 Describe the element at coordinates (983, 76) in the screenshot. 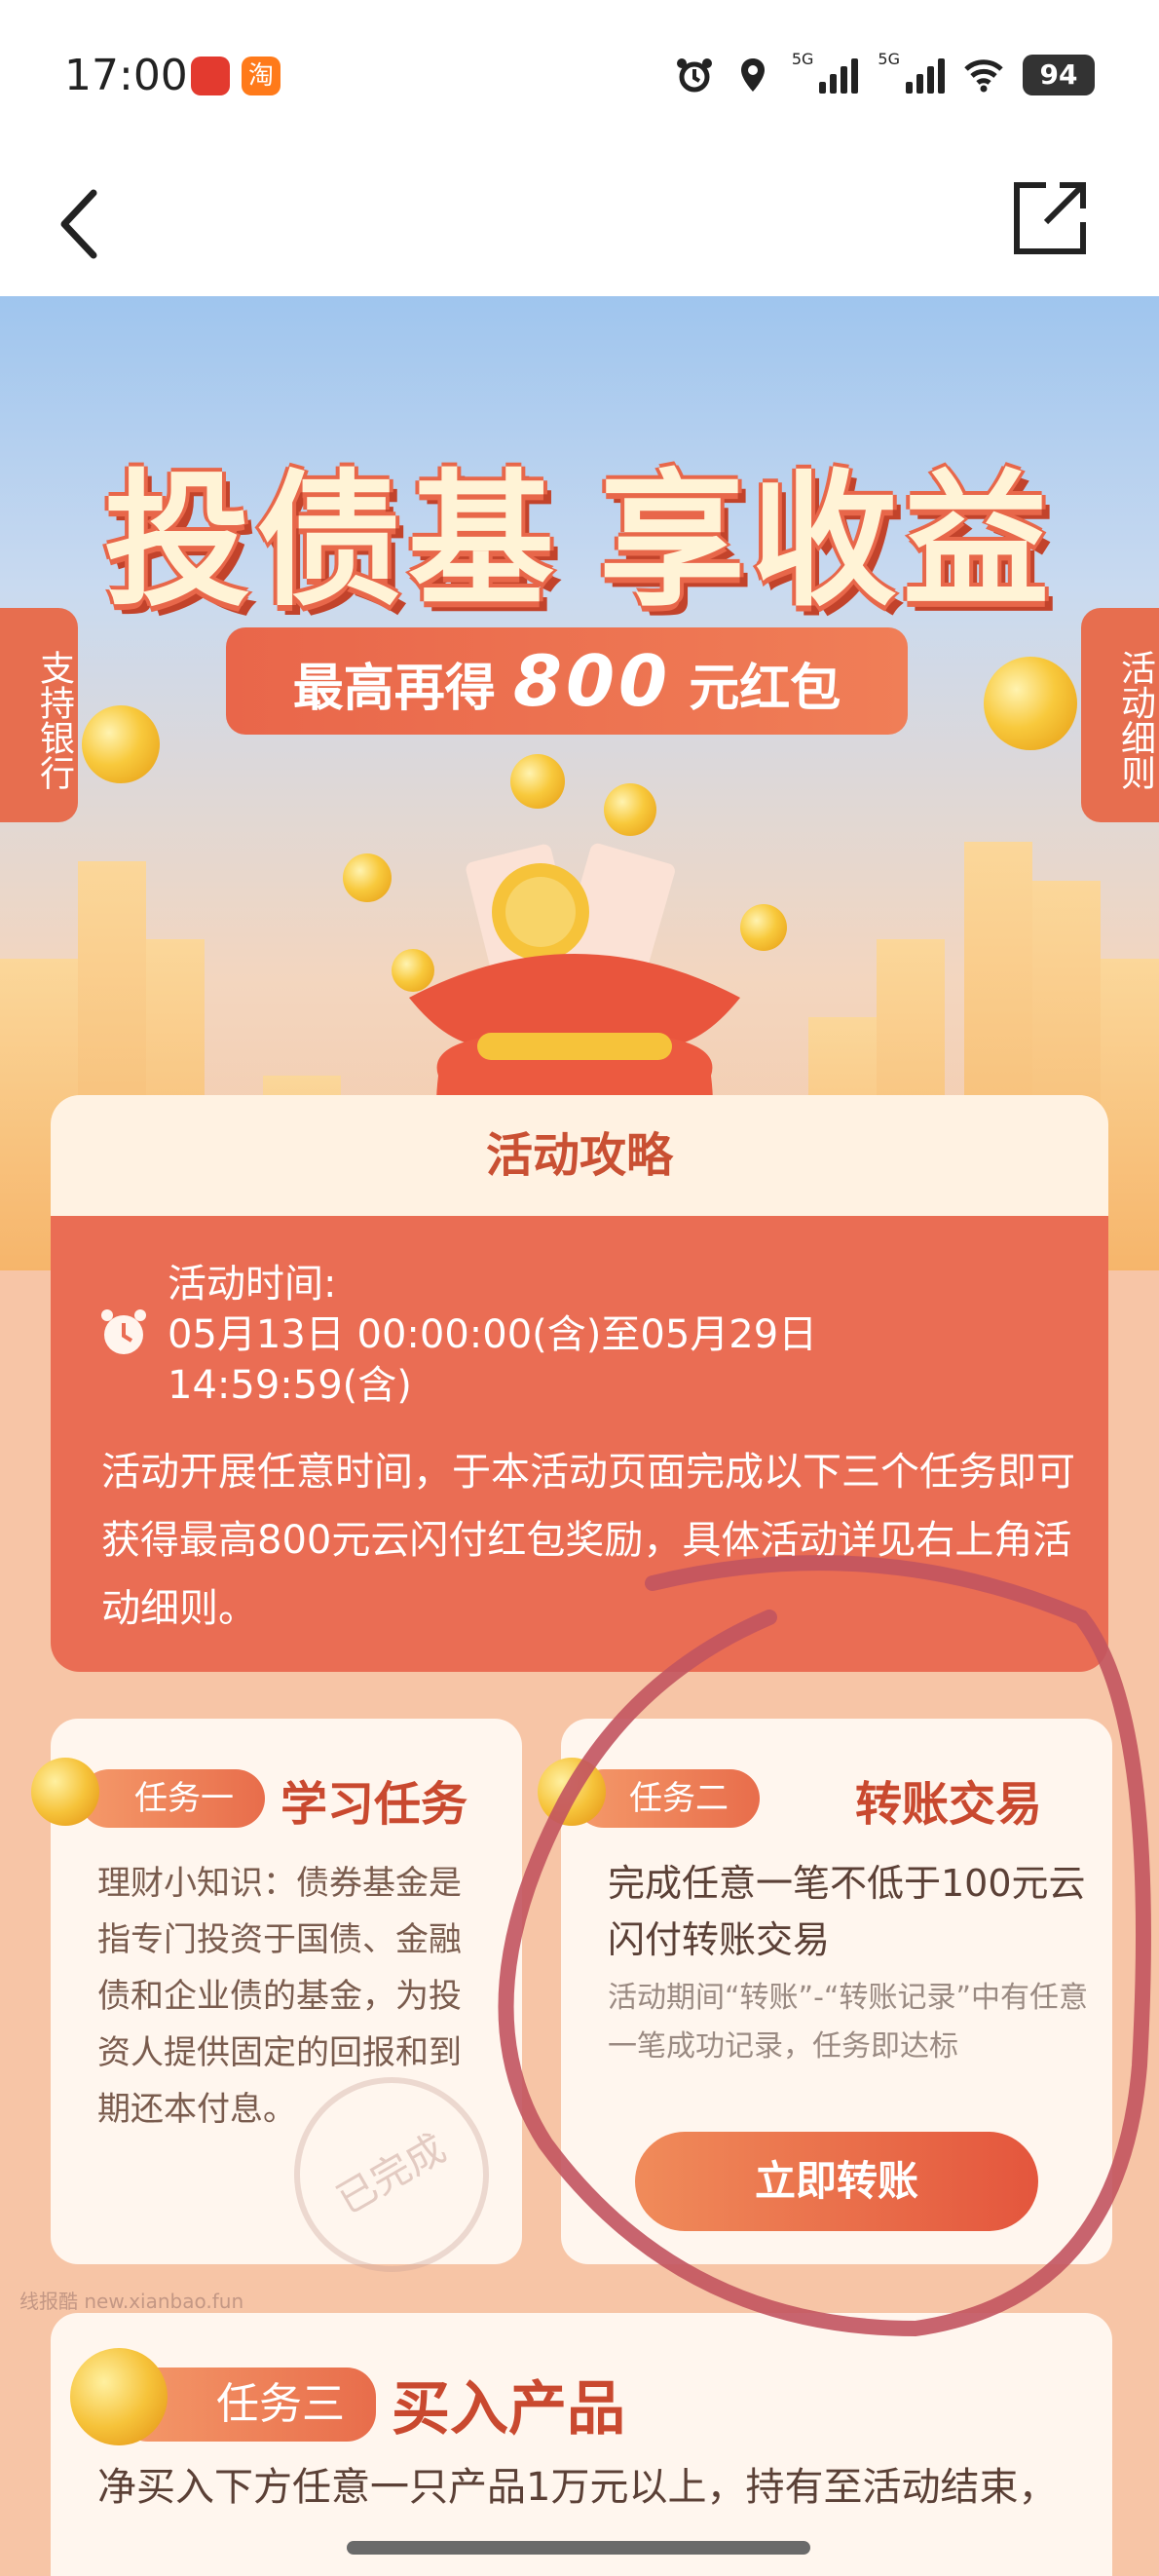

I see `wifi-icon` at that location.